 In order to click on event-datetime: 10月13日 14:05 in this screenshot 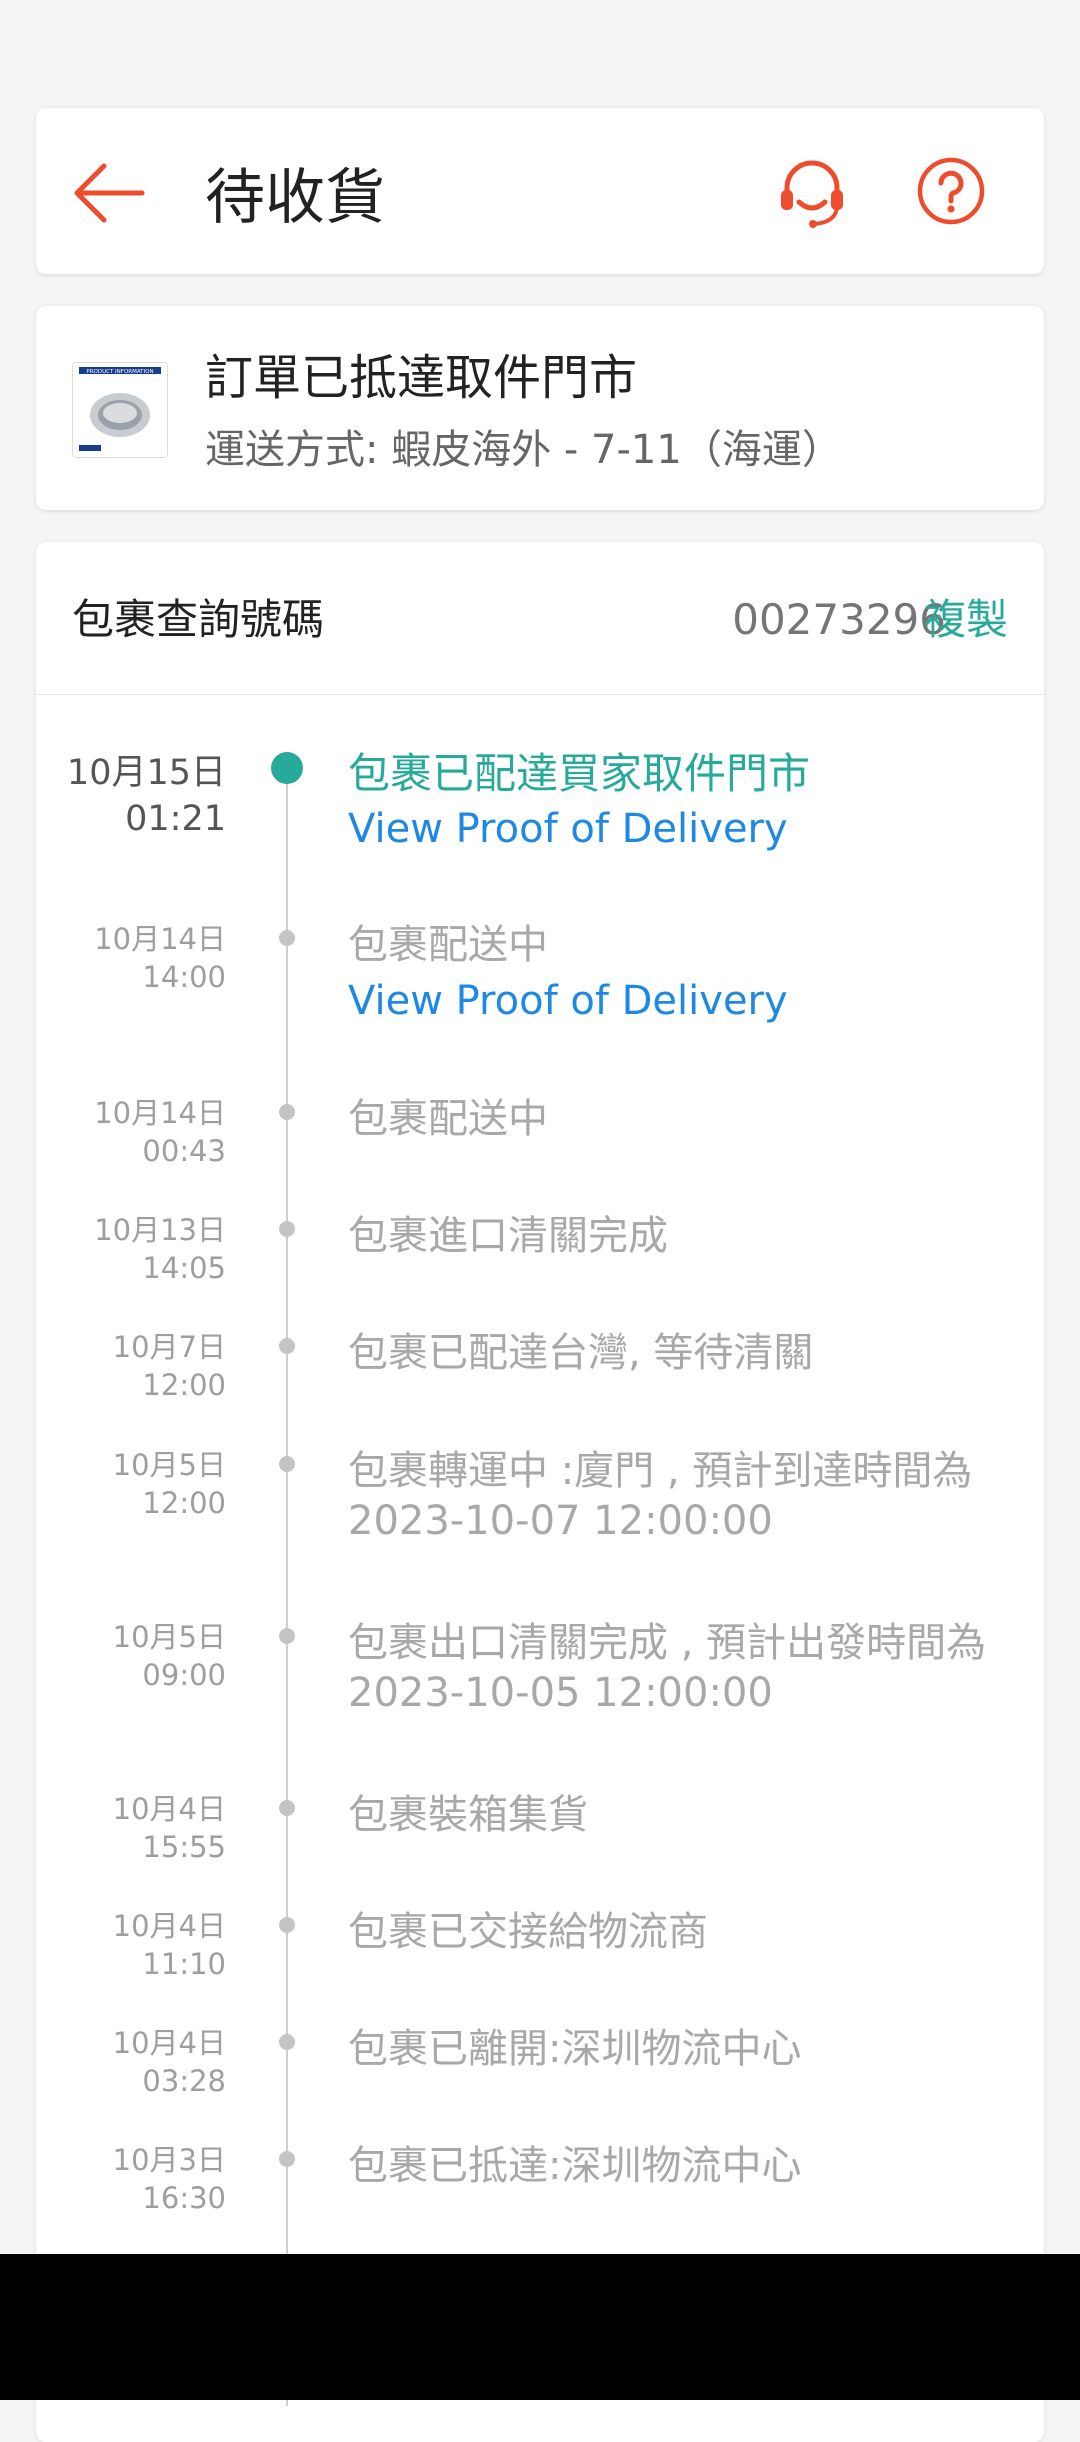, I will do `click(116, 1249)`.